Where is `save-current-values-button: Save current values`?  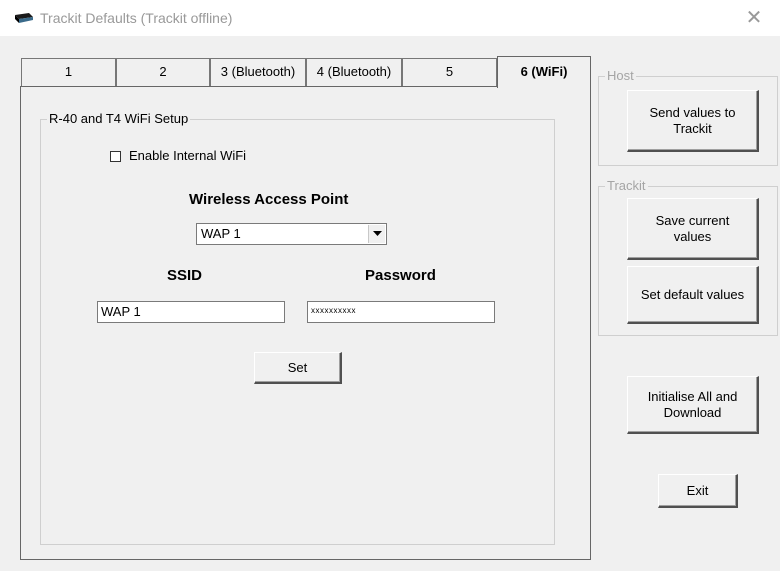
save-current-values-button: Save current values is located at coordinates (693, 229).